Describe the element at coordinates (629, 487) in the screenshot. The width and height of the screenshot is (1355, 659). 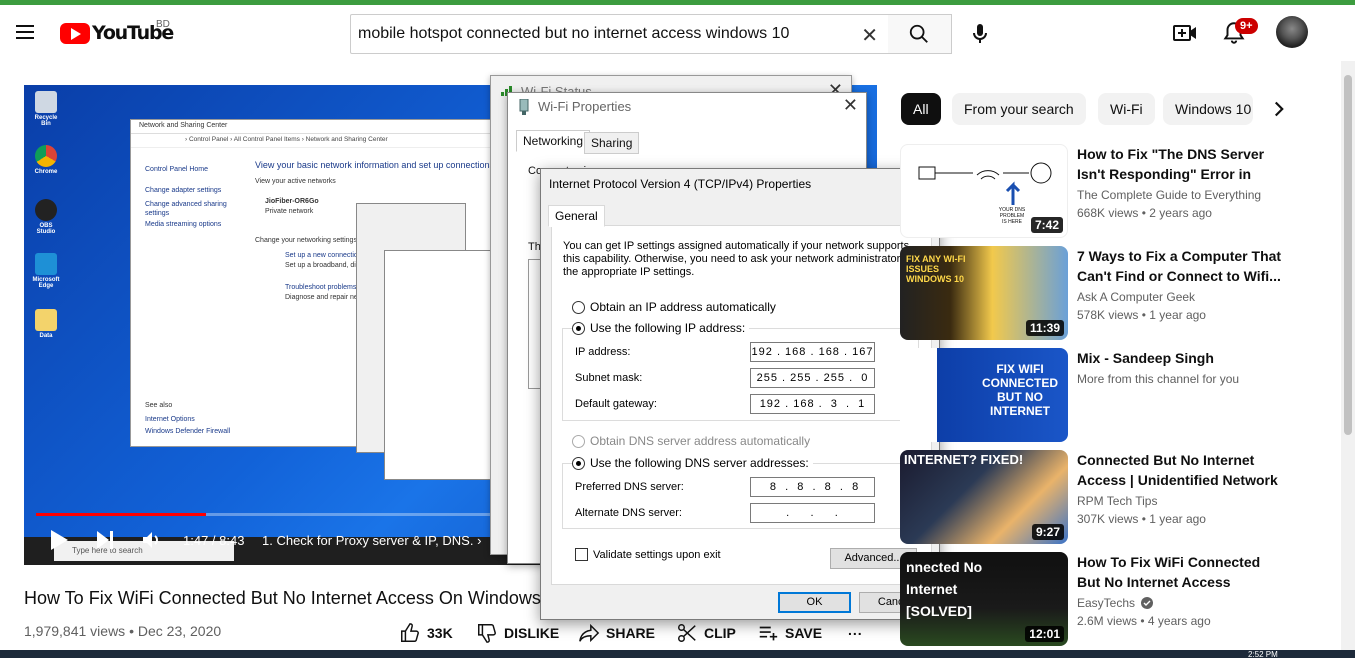
I see `preferred-dns-label: Preferred DNS server:` at that location.